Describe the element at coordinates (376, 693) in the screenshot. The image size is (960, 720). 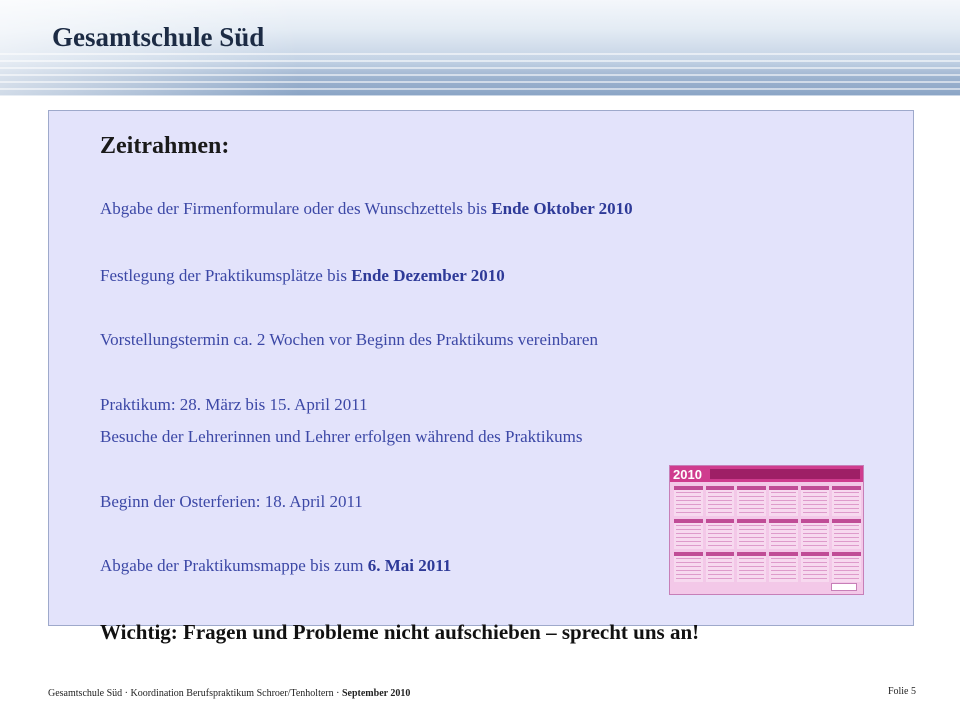
I see `footer-date: September 2010` at that location.